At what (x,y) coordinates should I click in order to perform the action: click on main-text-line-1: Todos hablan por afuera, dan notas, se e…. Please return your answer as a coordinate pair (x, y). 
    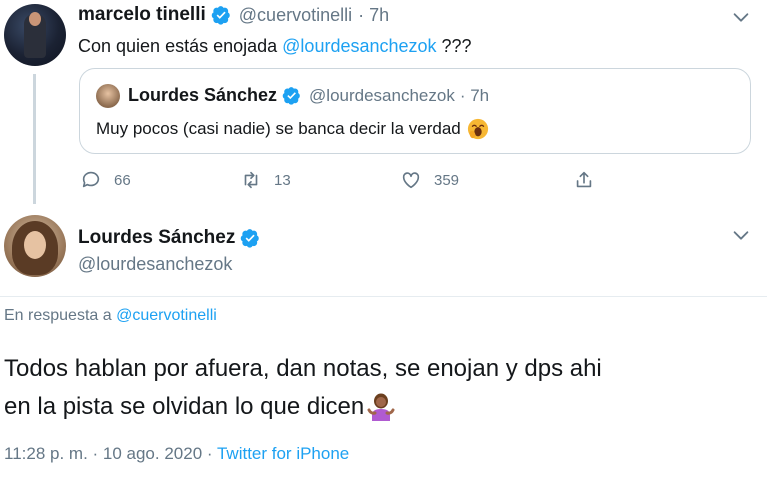
    Looking at the image, I should click on (303, 368).